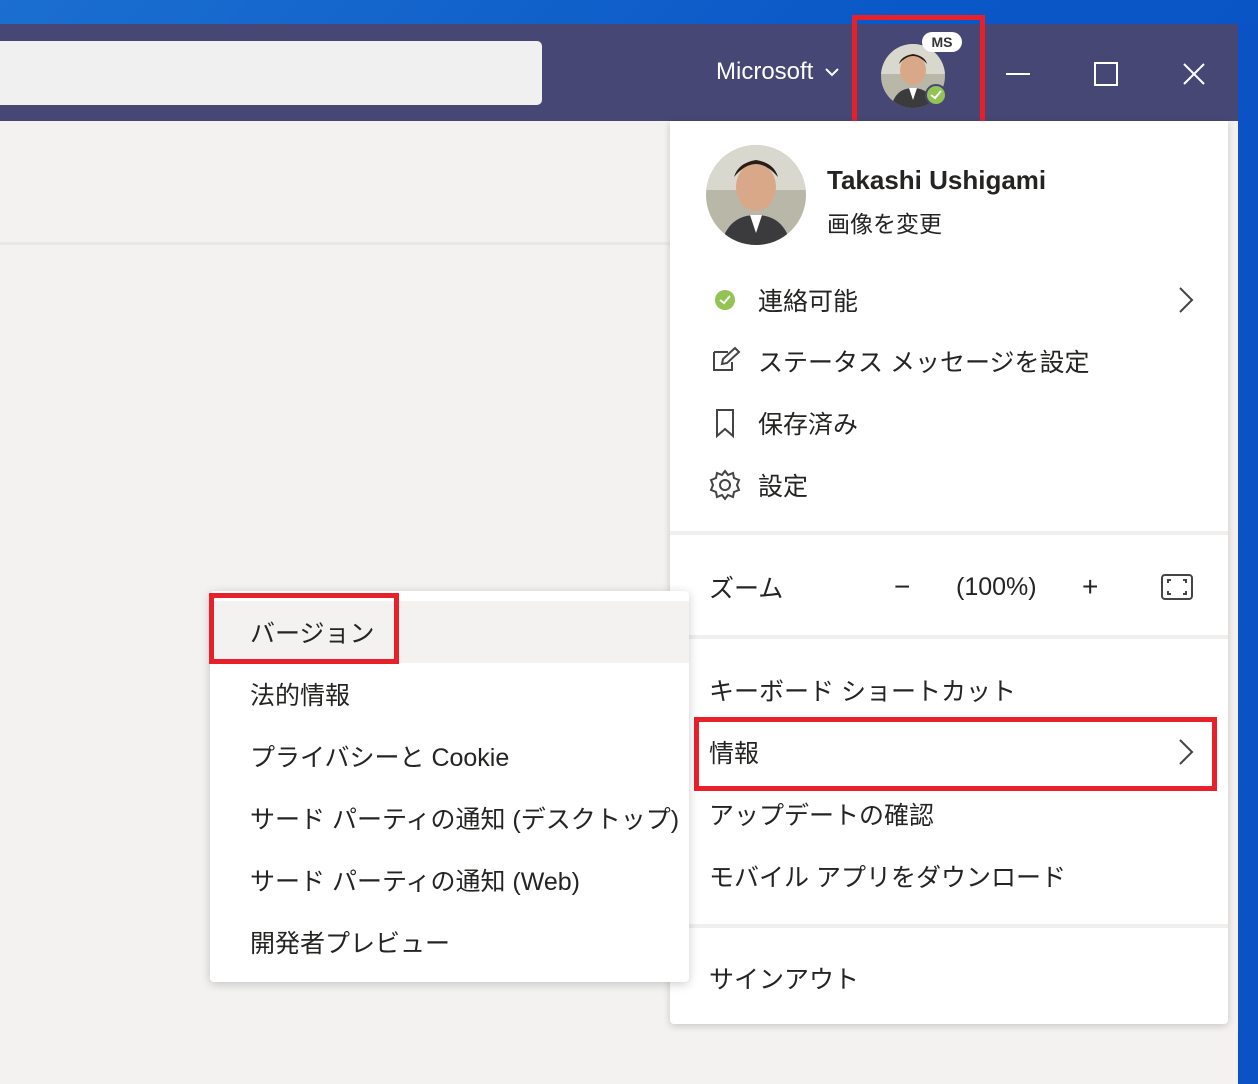 Image resolution: width=1258 pixels, height=1084 pixels. I want to click on zoom-in-button: +, so click(1090, 587).